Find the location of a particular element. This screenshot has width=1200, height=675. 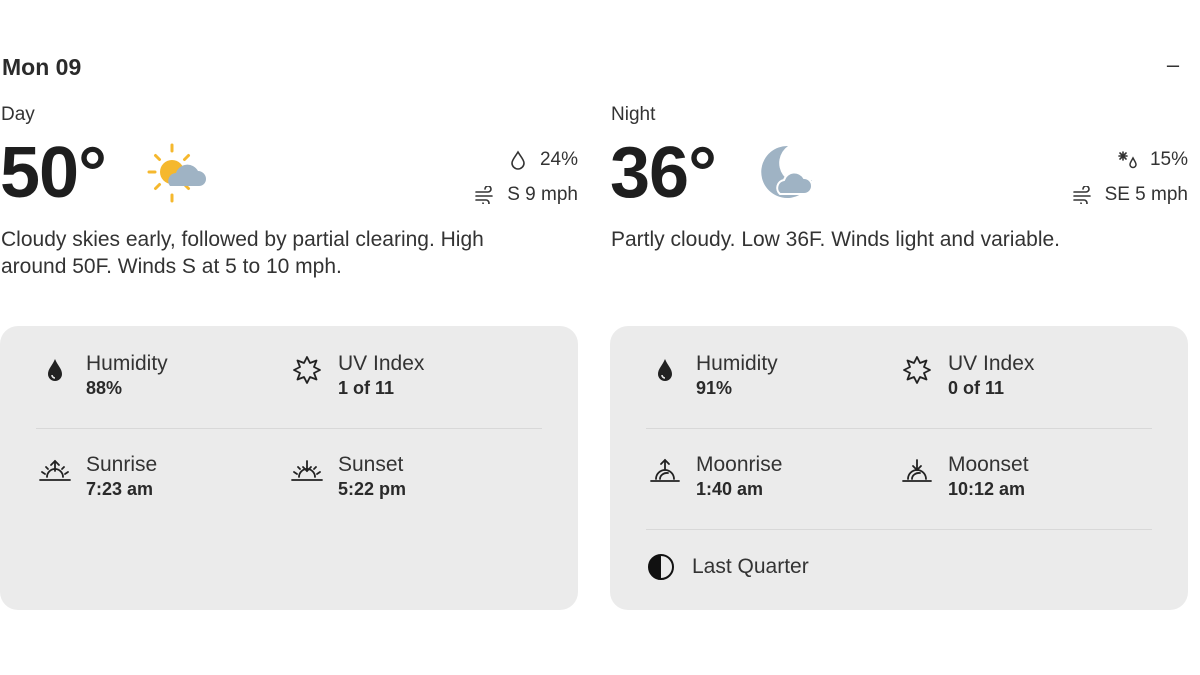

night-wind-value: SE 5 mph is located at coordinates (1146, 194).